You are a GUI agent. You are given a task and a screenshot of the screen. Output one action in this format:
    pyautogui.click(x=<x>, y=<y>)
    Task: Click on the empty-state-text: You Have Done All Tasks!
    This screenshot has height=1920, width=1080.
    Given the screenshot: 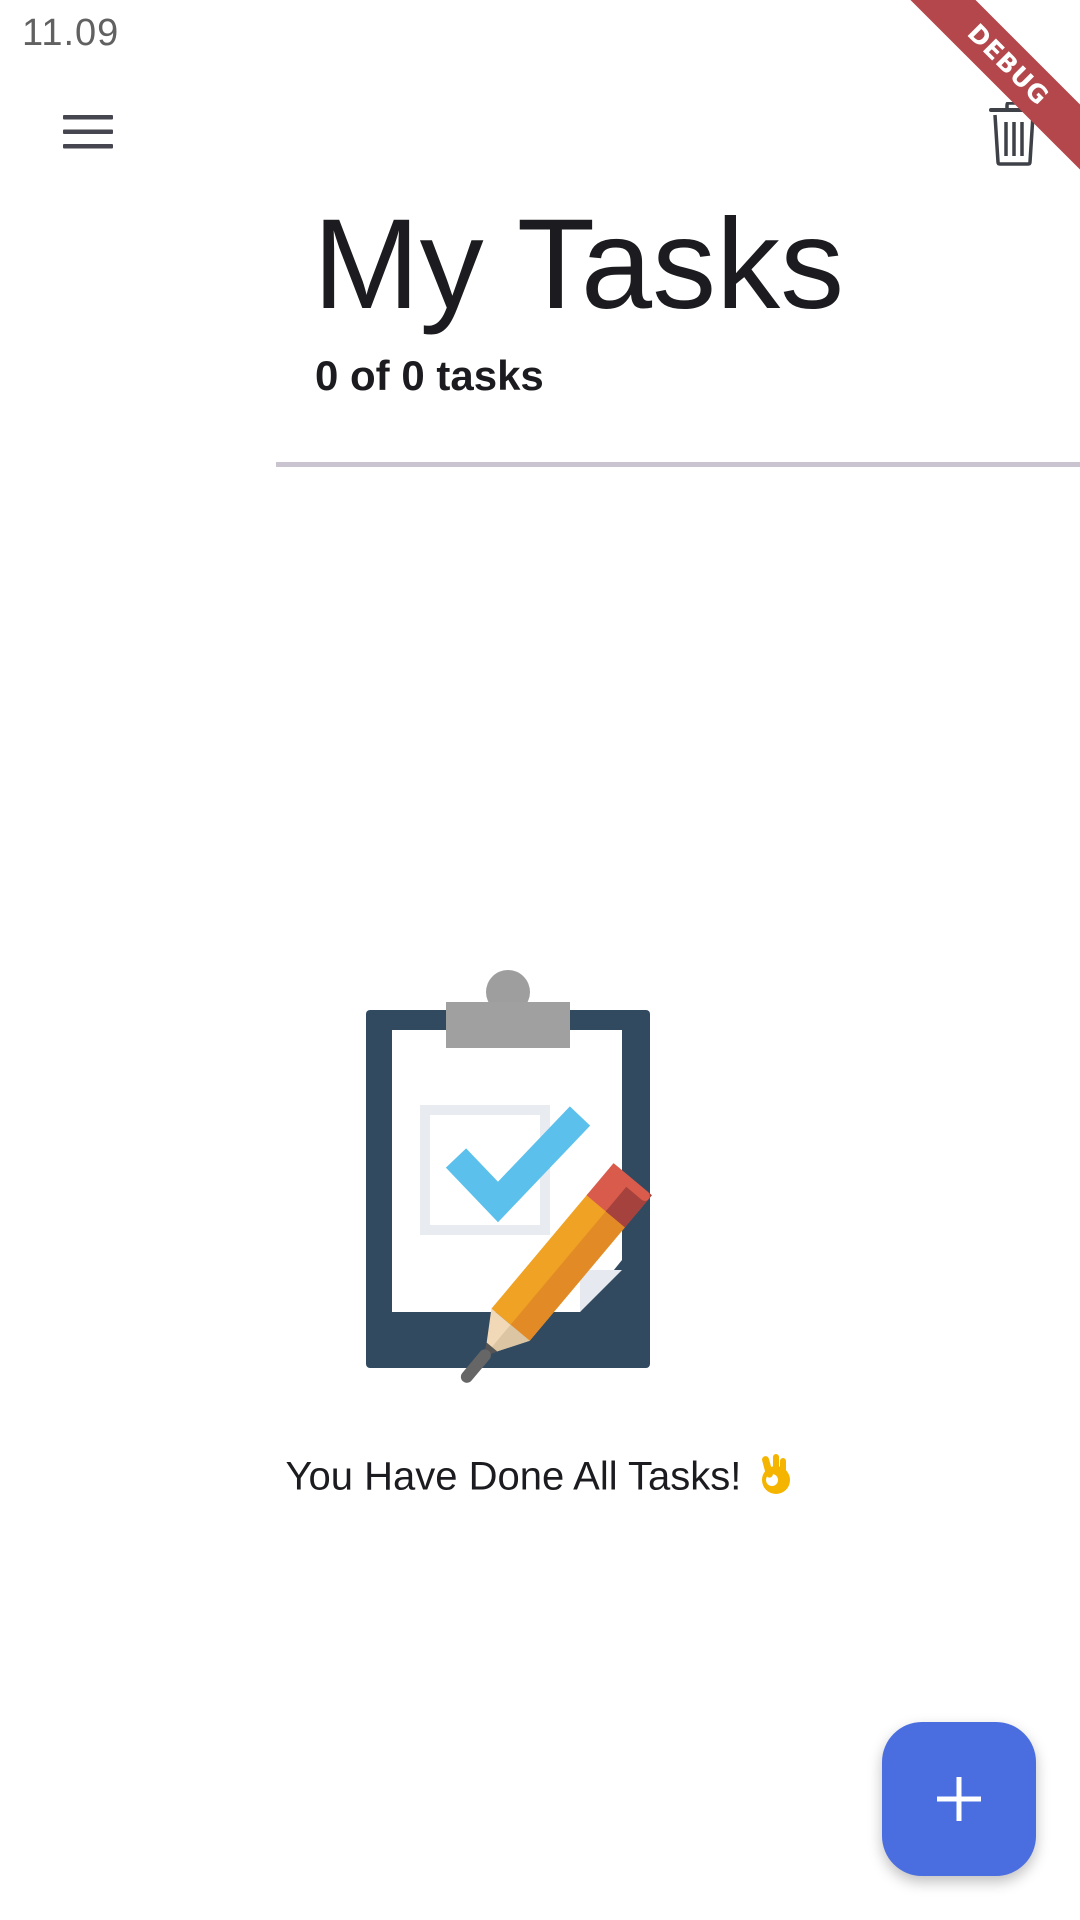 What is the action you would take?
    pyautogui.click(x=513, y=1476)
    